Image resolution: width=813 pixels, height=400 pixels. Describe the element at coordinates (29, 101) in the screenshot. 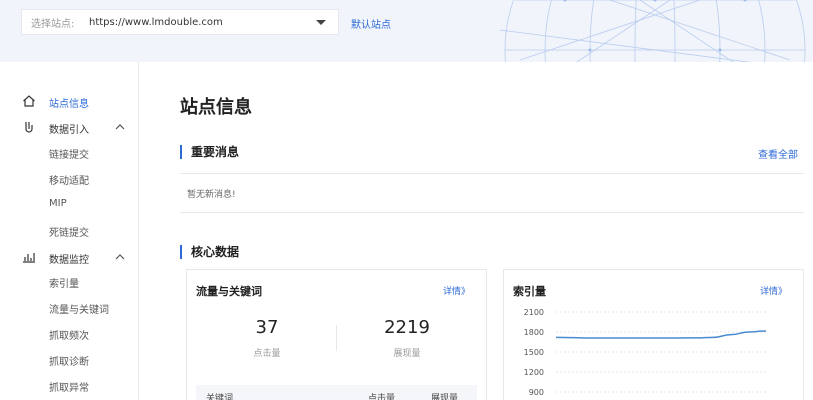

I see `home-icon` at that location.